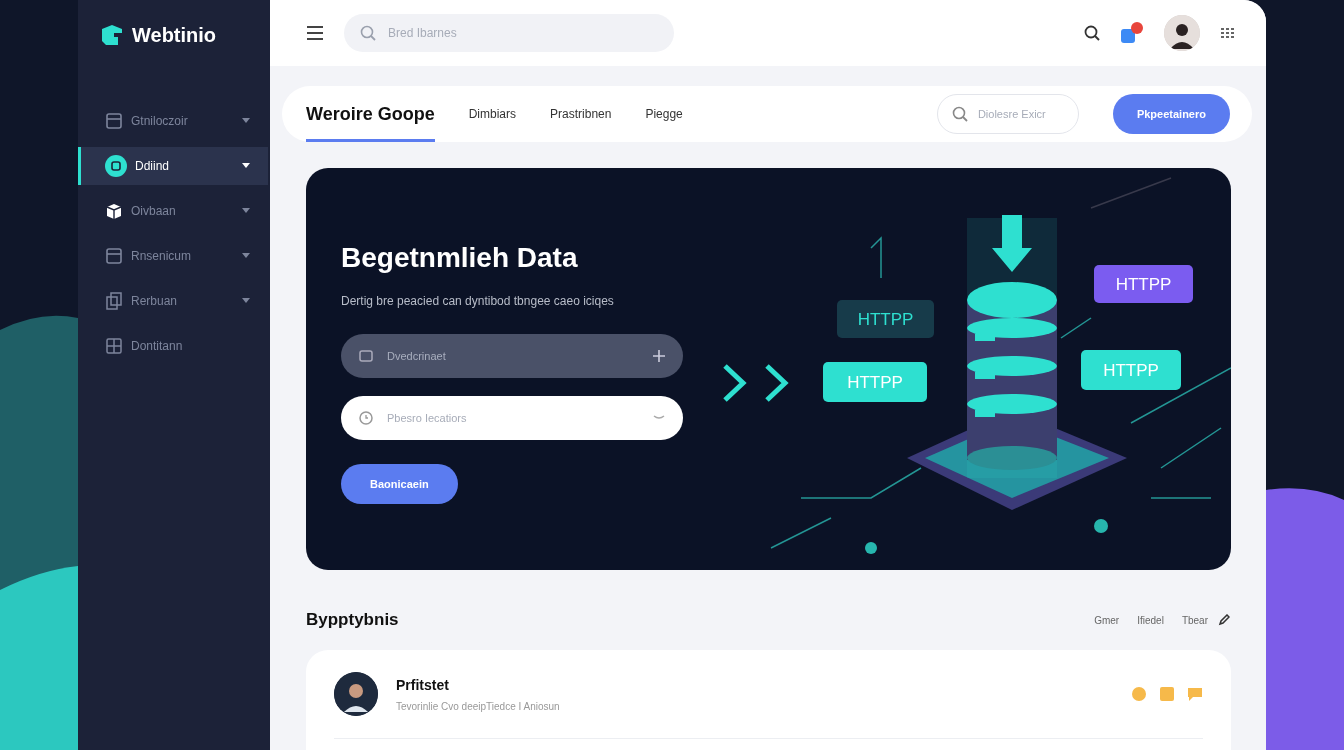 Image resolution: width=1344 pixels, height=750 pixels. Describe the element at coordinates (664, 114) in the screenshot. I see `tab: Piegge` at that location.